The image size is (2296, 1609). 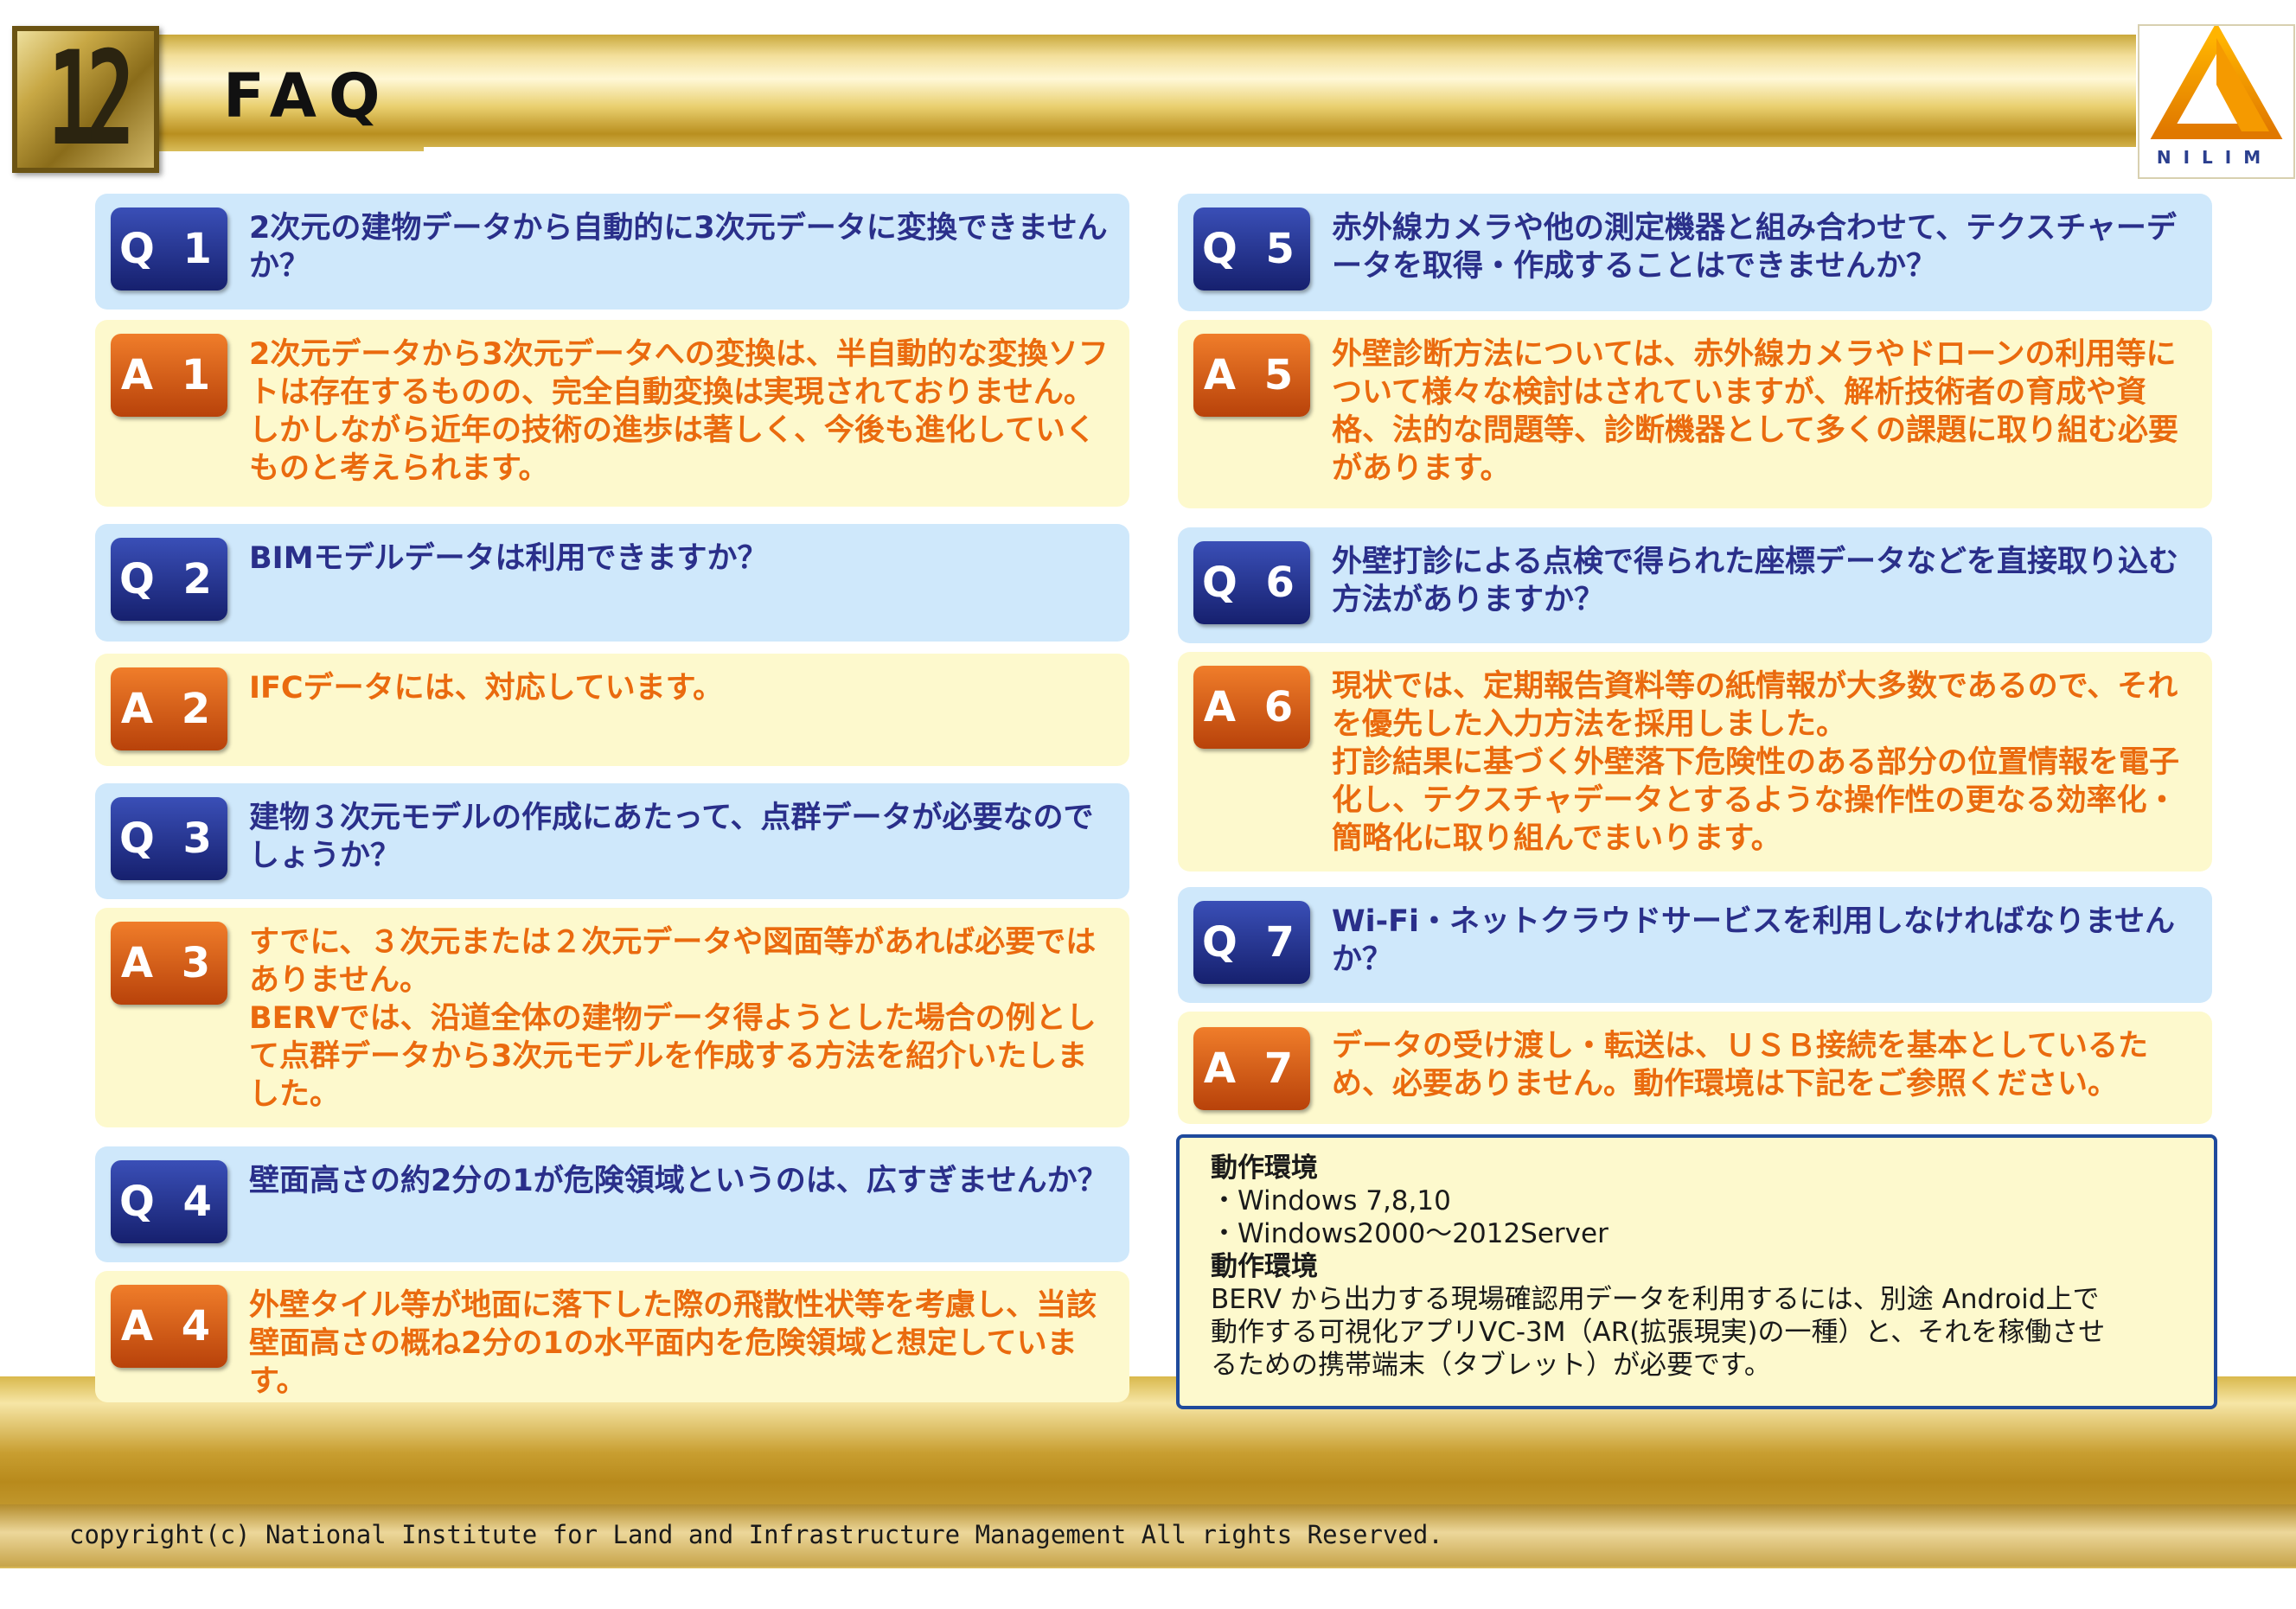 What do you see at coordinates (1753, 940) in the screenshot?
I see `question-text: Wi-Fi・ネットクラウドサービスを利用しなければなりませんか？` at bounding box center [1753, 940].